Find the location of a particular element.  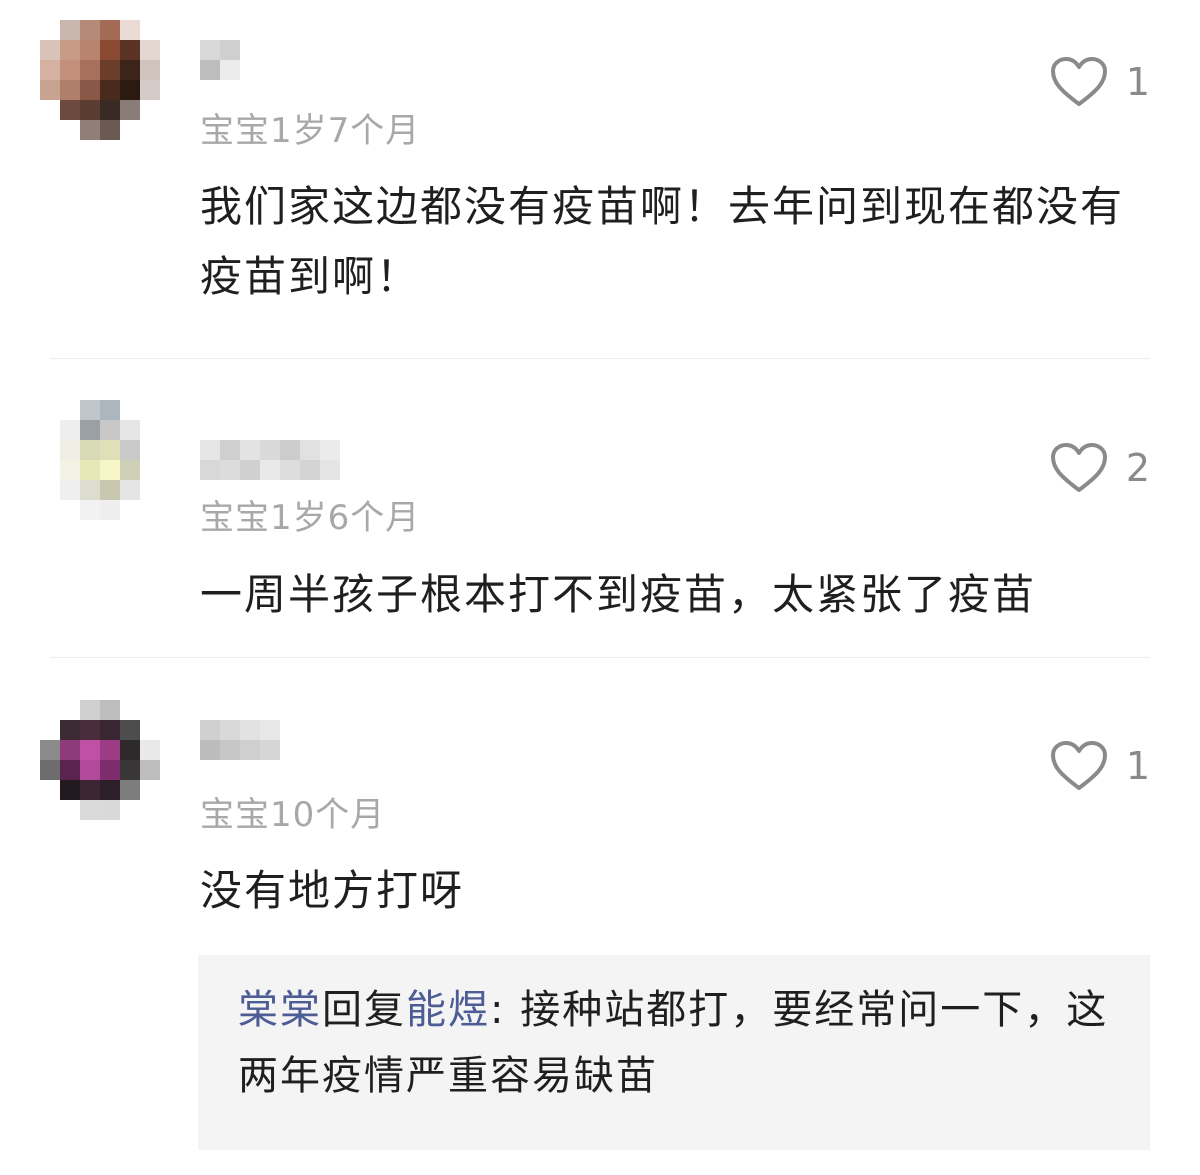

reply-target: 能煜 is located at coordinates (448, 1010).